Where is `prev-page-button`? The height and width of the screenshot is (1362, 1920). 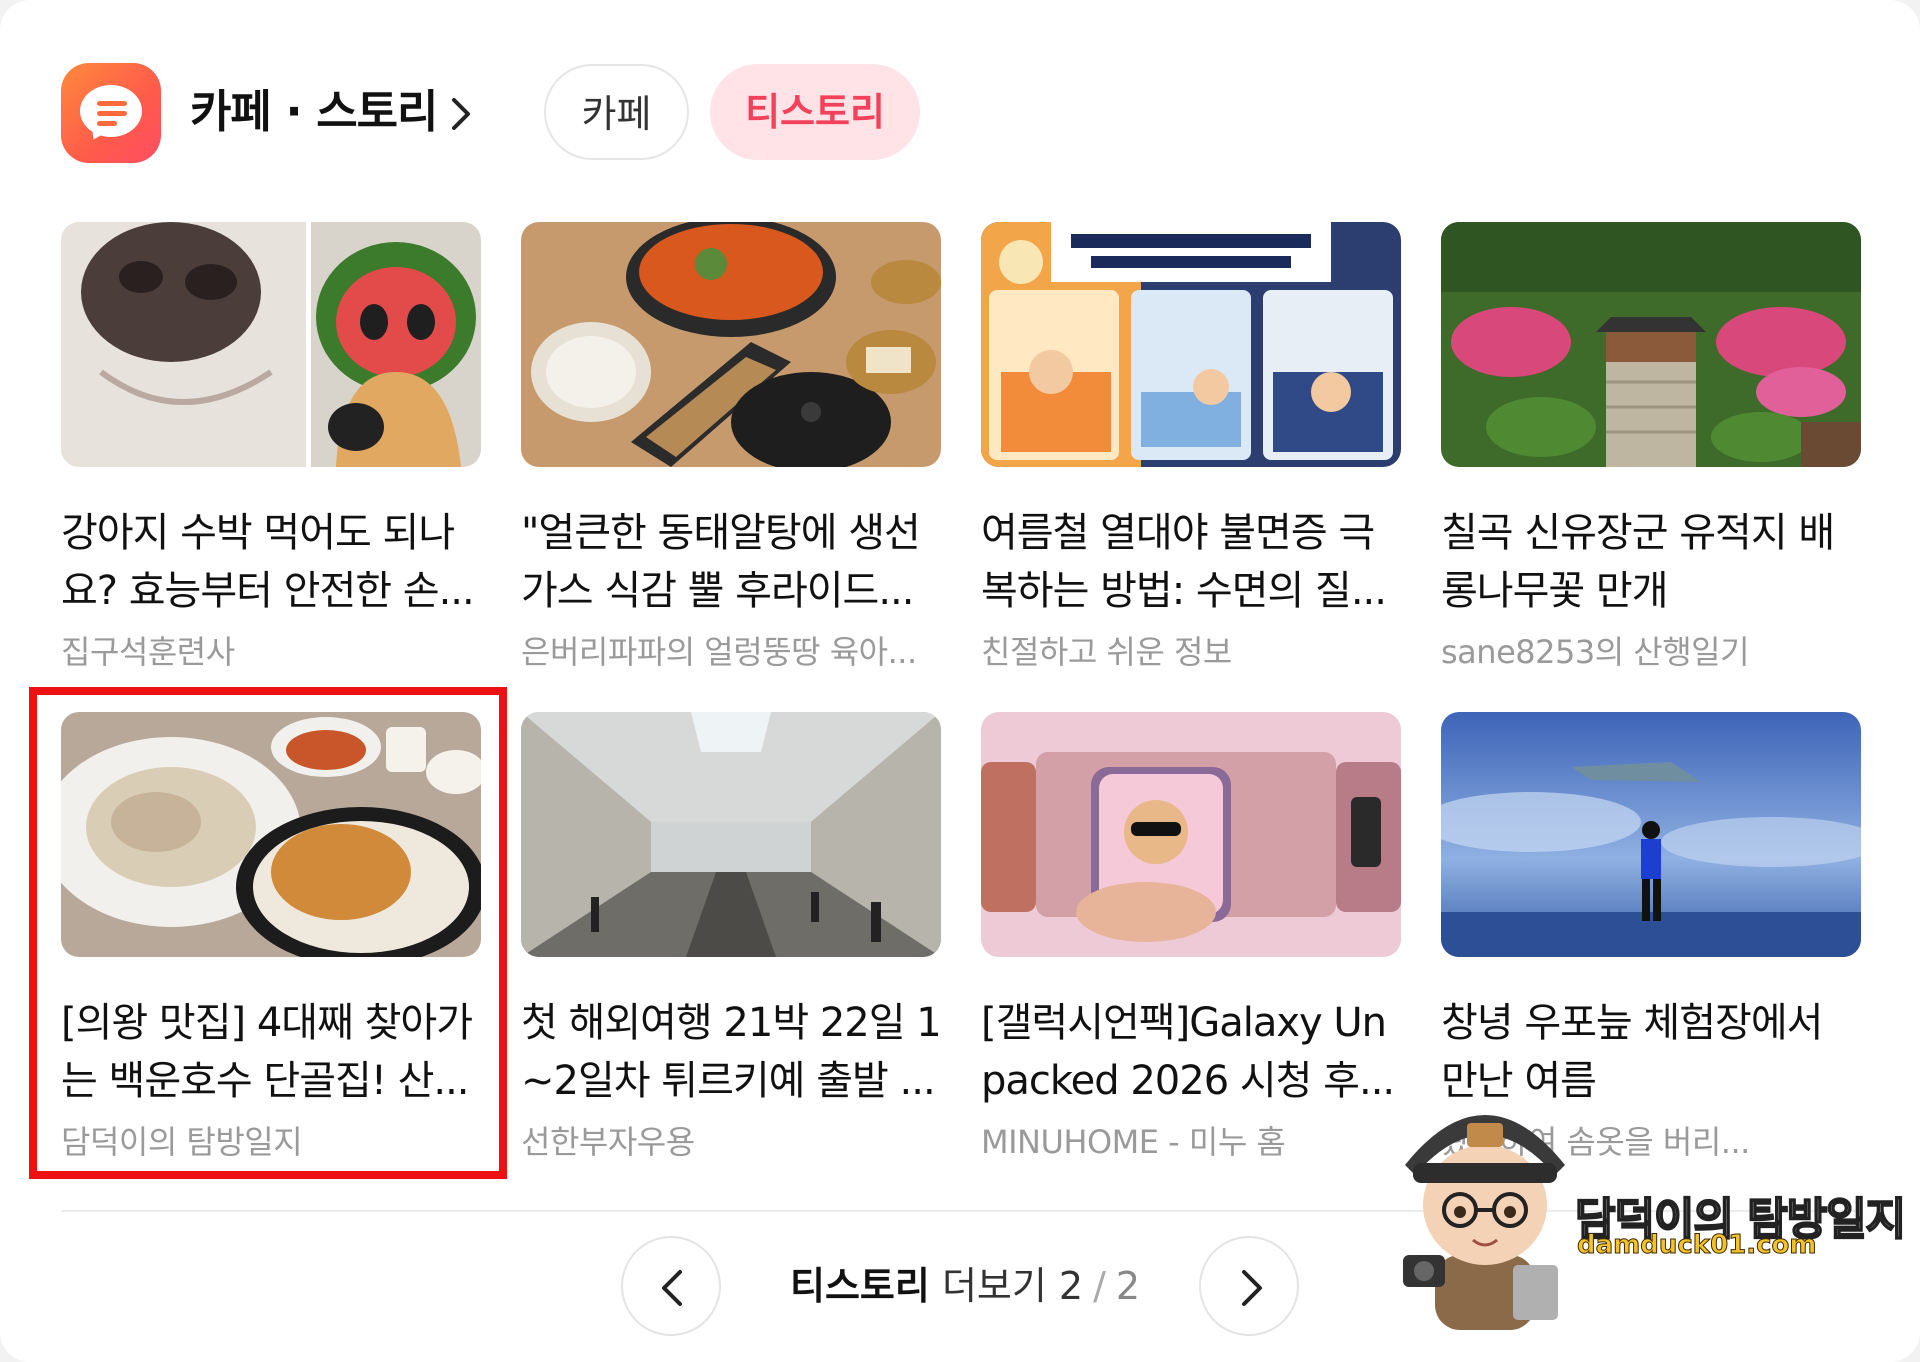 prev-page-button is located at coordinates (671, 1286).